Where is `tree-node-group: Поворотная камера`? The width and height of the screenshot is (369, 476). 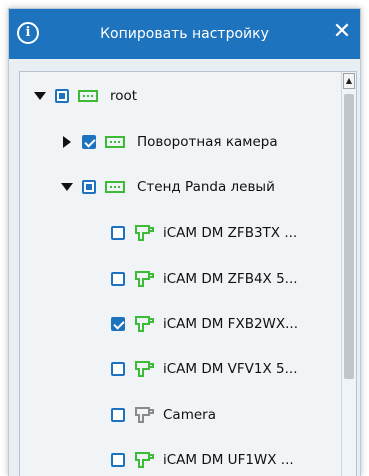 tree-node-group: Поворотная камера is located at coordinates (169, 142).